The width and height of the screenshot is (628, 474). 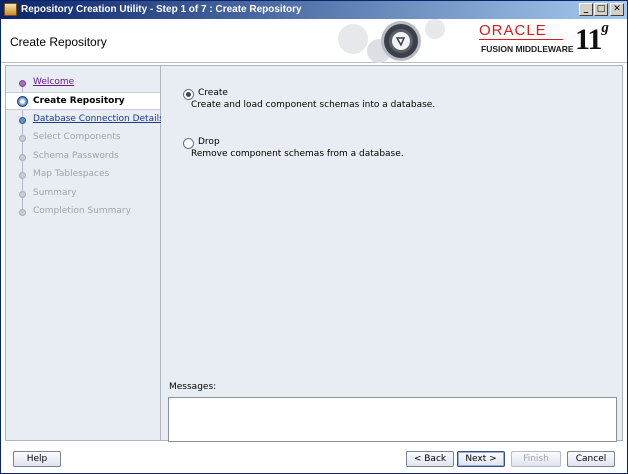 What do you see at coordinates (58, 42) in the screenshot?
I see `page-title: Create Repository` at bounding box center [58, 42].